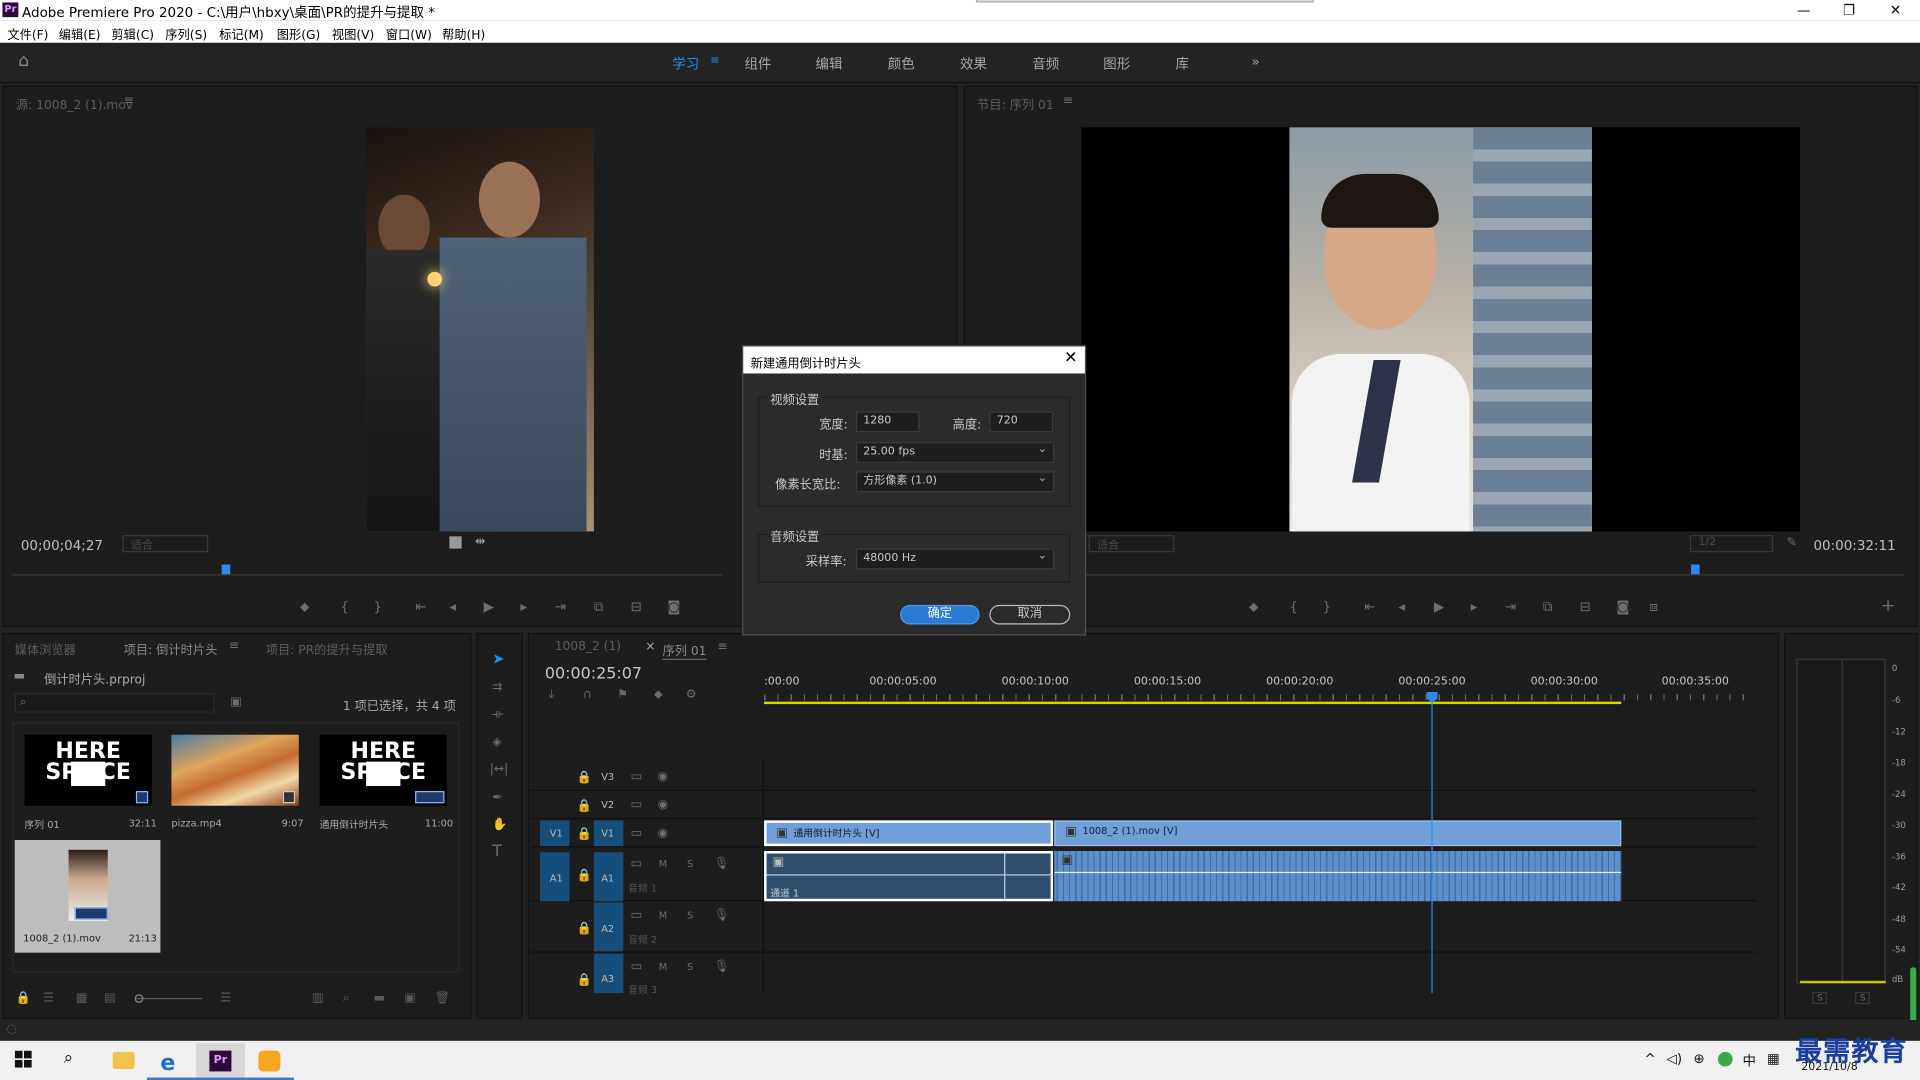 The height and width of the screenshot is (1080, 1920). I want to click on width-input: 1280, so click(887, 422).